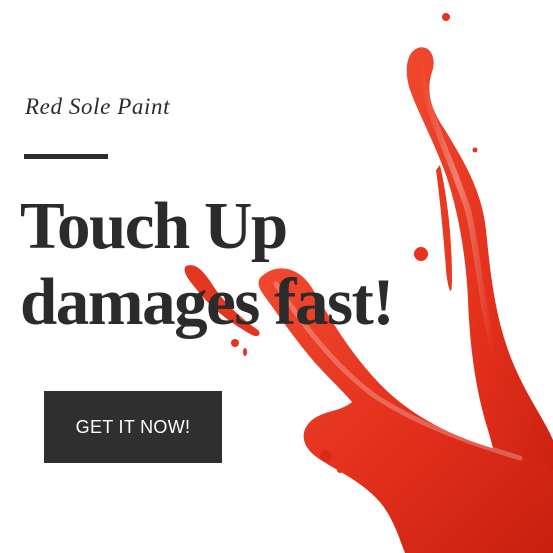  What do you see at coordinates (154, 226) in the screenshot?
I see `headline-line-1: Touch Up` at bounding box center [154, 226].